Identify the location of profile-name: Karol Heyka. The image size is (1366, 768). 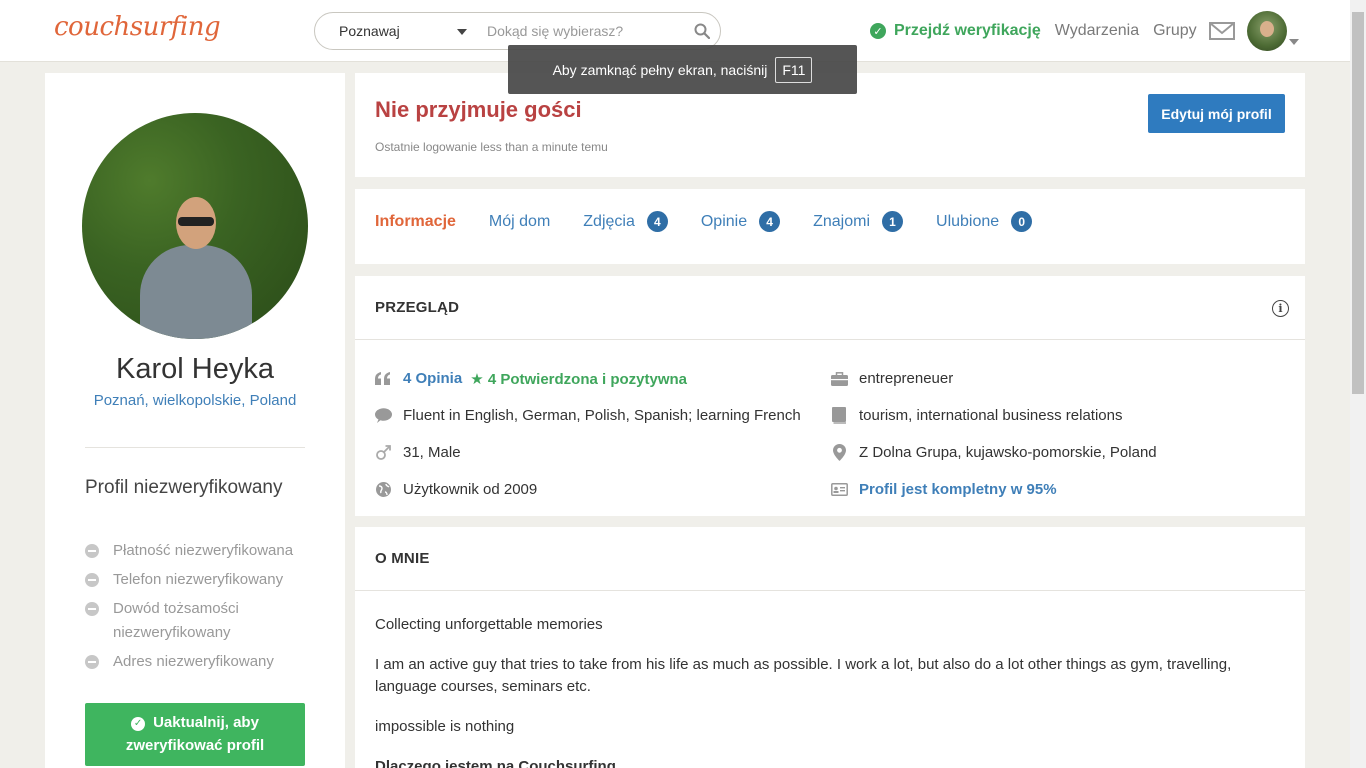
(195, 369).